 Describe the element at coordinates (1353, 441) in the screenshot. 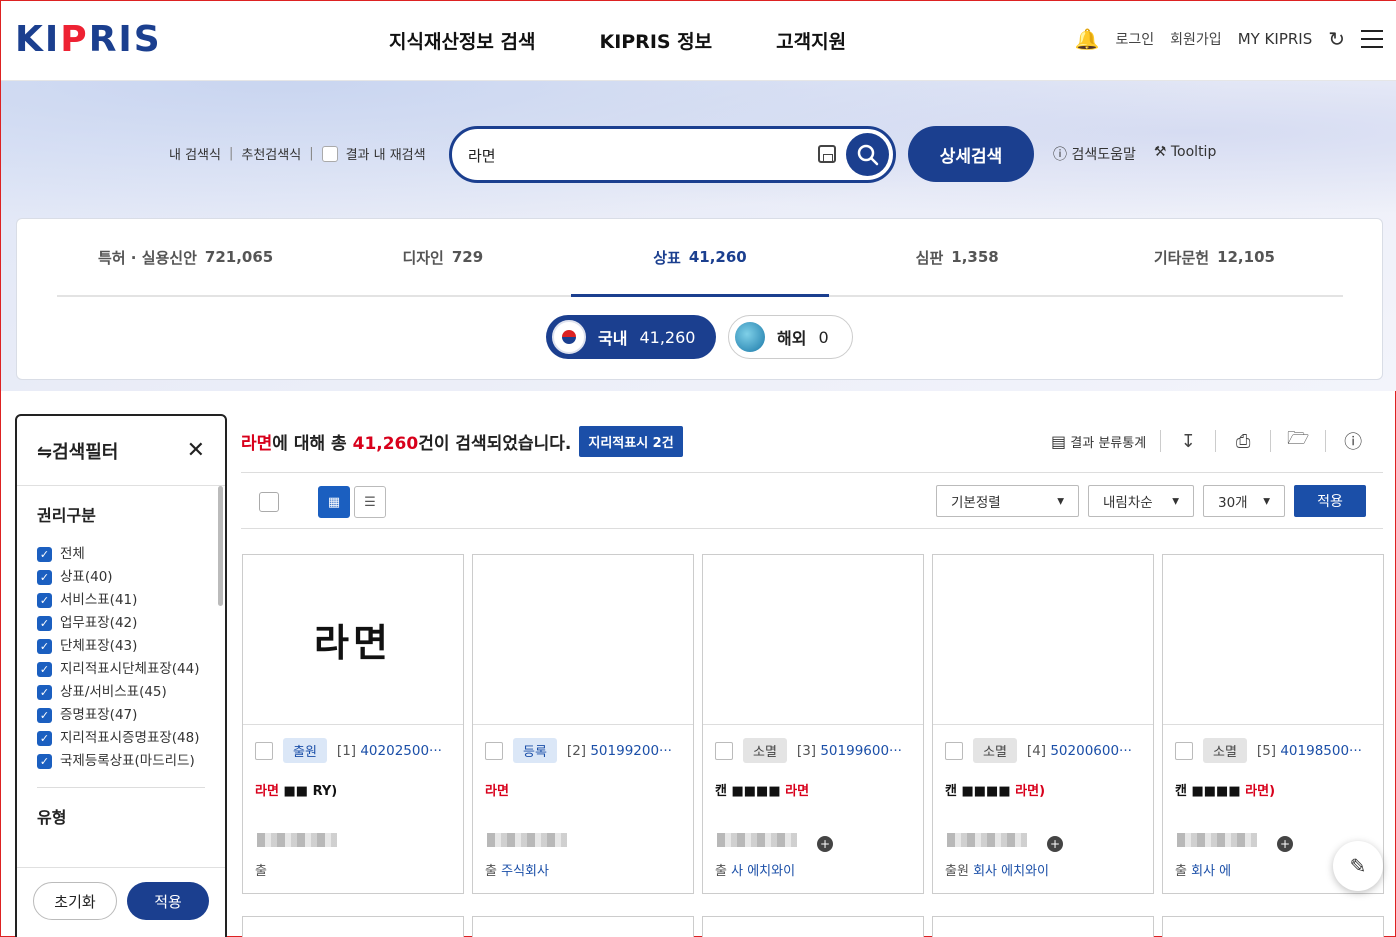

I see `info-icon: ⓘ` at that location.